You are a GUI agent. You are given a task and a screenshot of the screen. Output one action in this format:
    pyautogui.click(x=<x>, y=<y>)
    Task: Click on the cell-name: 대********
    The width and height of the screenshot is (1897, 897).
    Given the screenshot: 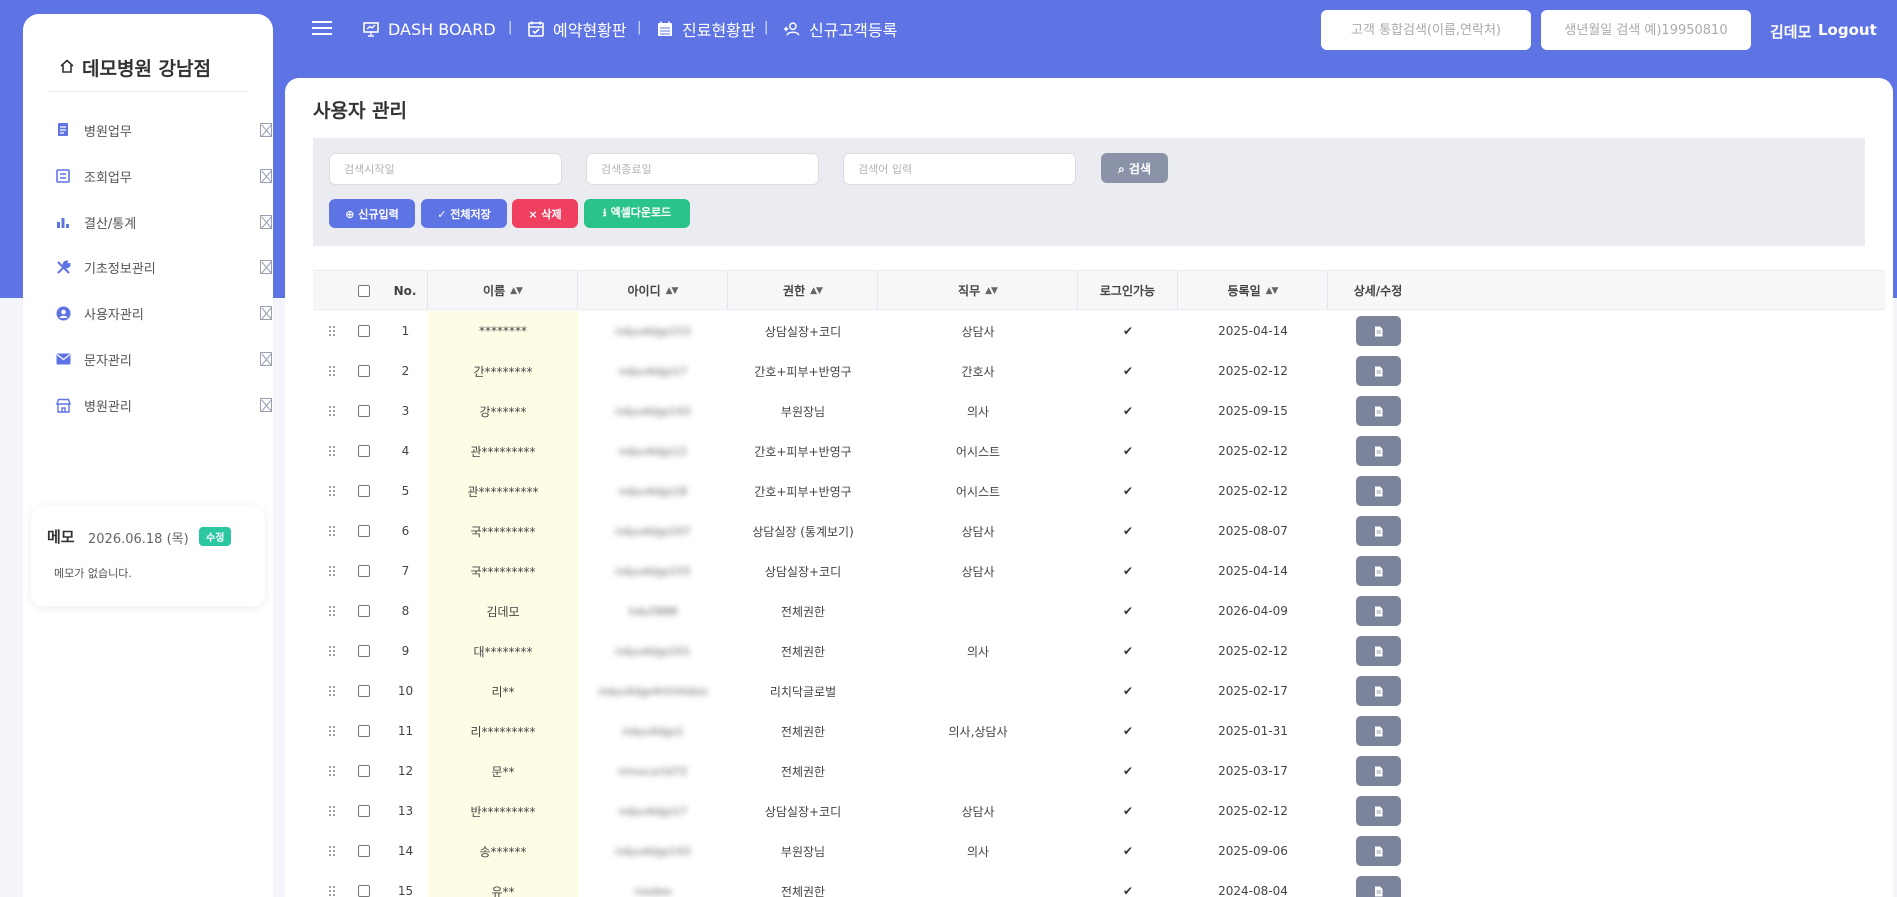 What is the action you would take?
    pyautogui.click(x=503, y=651)
    